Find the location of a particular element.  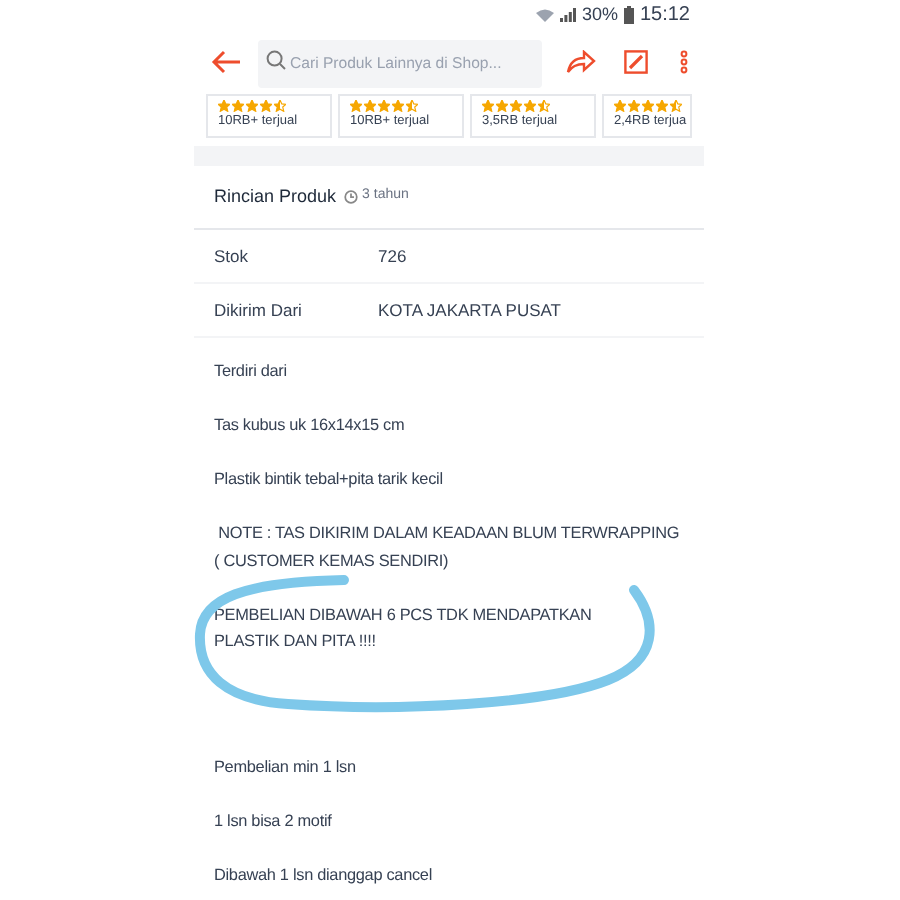

description-paragraph: Terdiri dari is located at coordinates (251, 372).